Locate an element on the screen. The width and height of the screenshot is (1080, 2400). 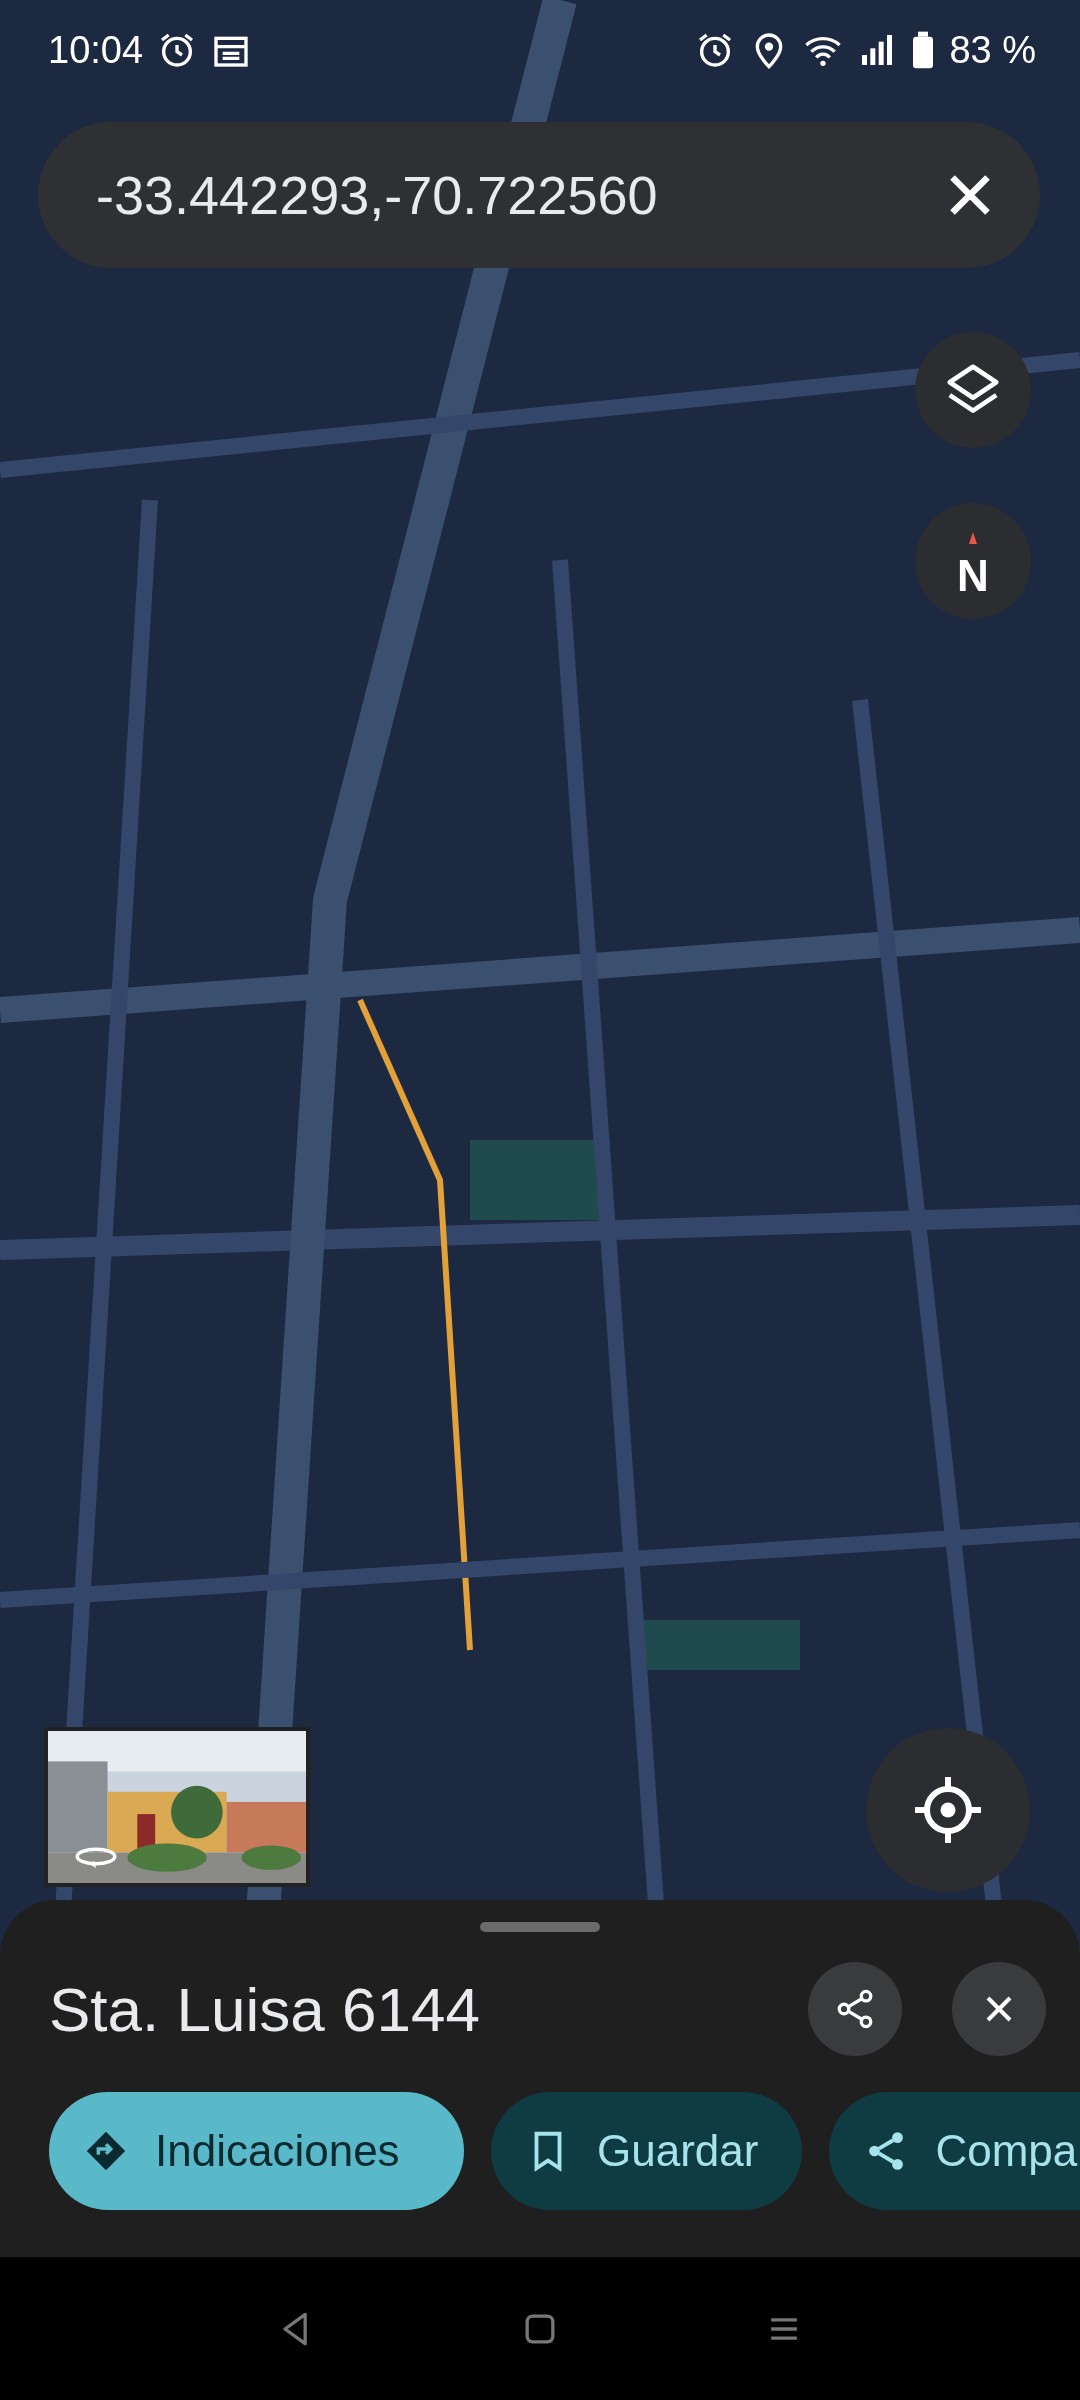
directions-button: Indicaciones is located at coordinates (256, 2151).